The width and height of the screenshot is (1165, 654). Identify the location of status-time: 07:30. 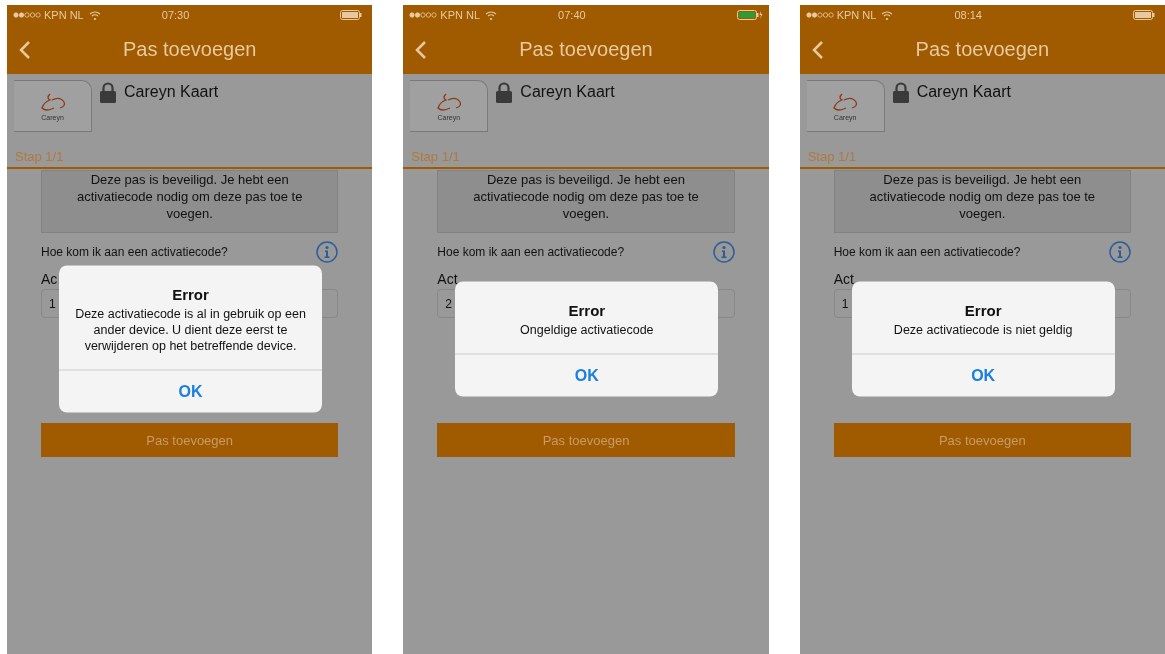
(175, 15).